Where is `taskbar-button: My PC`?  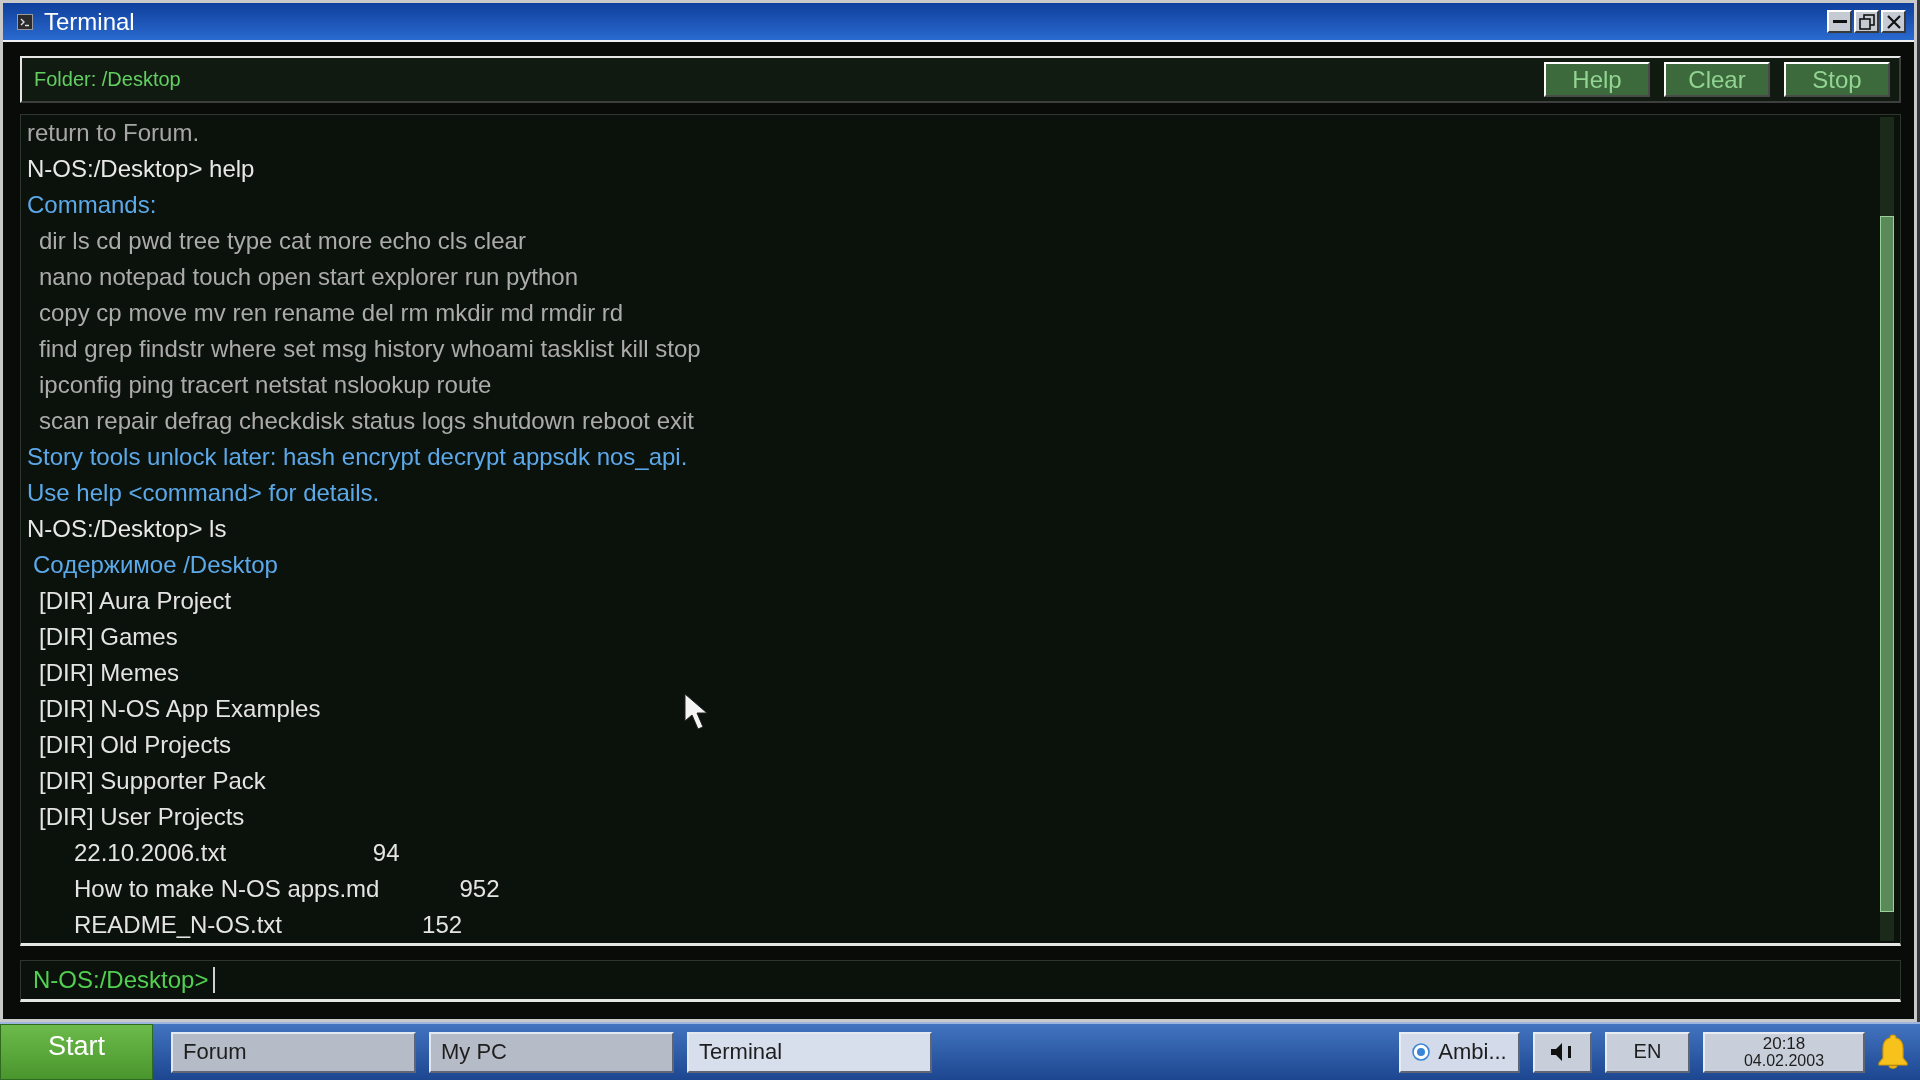 taskbar-button: My PC is located at coordinates (551, 1052).